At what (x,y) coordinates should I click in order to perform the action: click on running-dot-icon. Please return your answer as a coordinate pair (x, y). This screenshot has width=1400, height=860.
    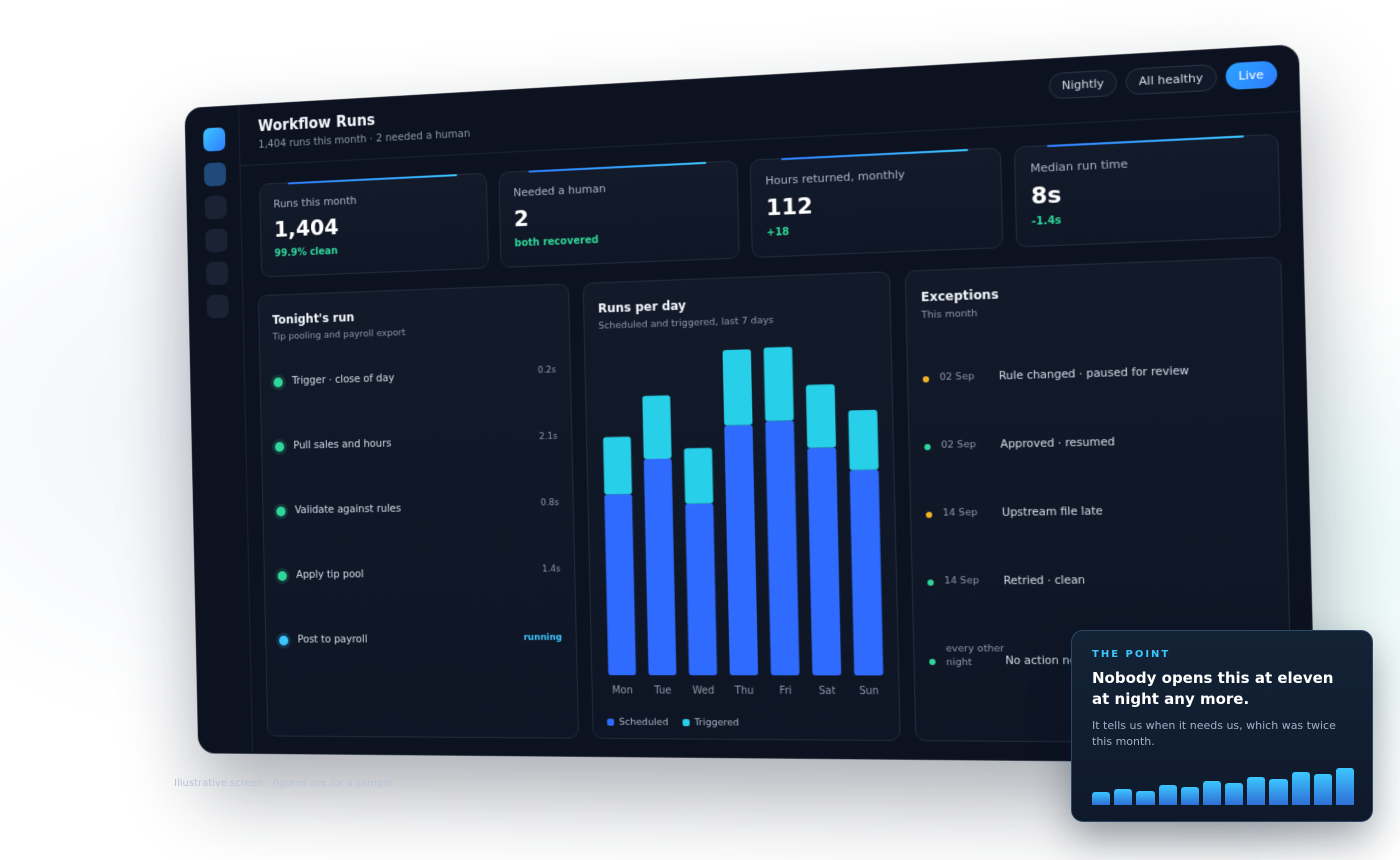
    Looking at the image, I should click on (284, 640).